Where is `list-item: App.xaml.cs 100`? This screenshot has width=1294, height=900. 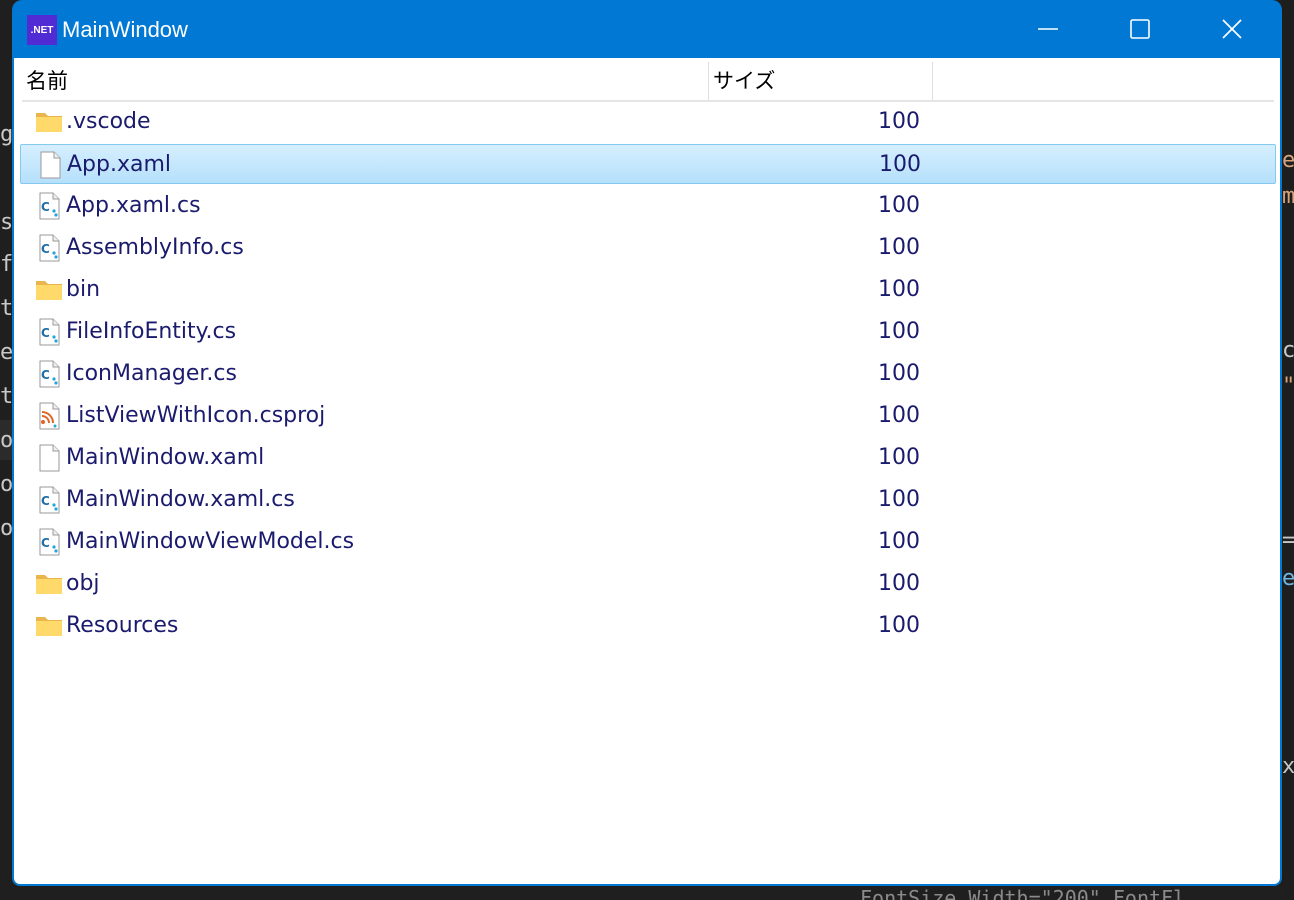 list-item: App.xaml.cs 100 is located at coordinates (648, 206).